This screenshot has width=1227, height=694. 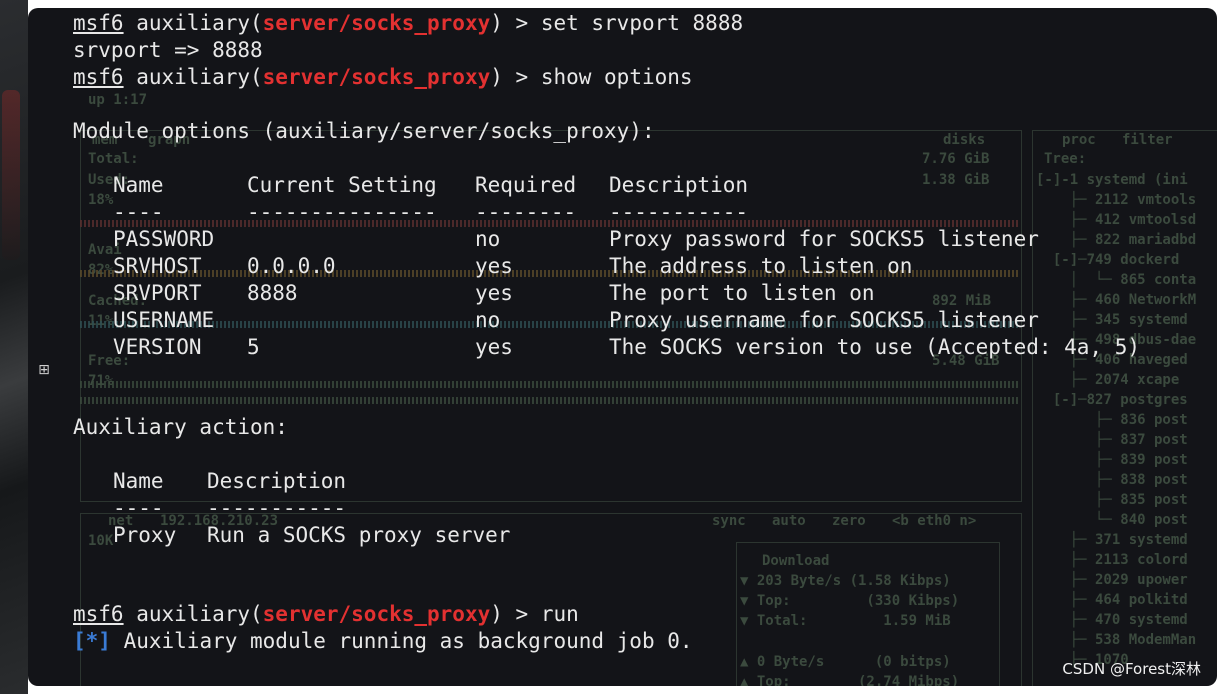 What do you see at coordinates (729, 521) in the screenshot?
I see `sync-label: sync` at bounding box center [729, 521].